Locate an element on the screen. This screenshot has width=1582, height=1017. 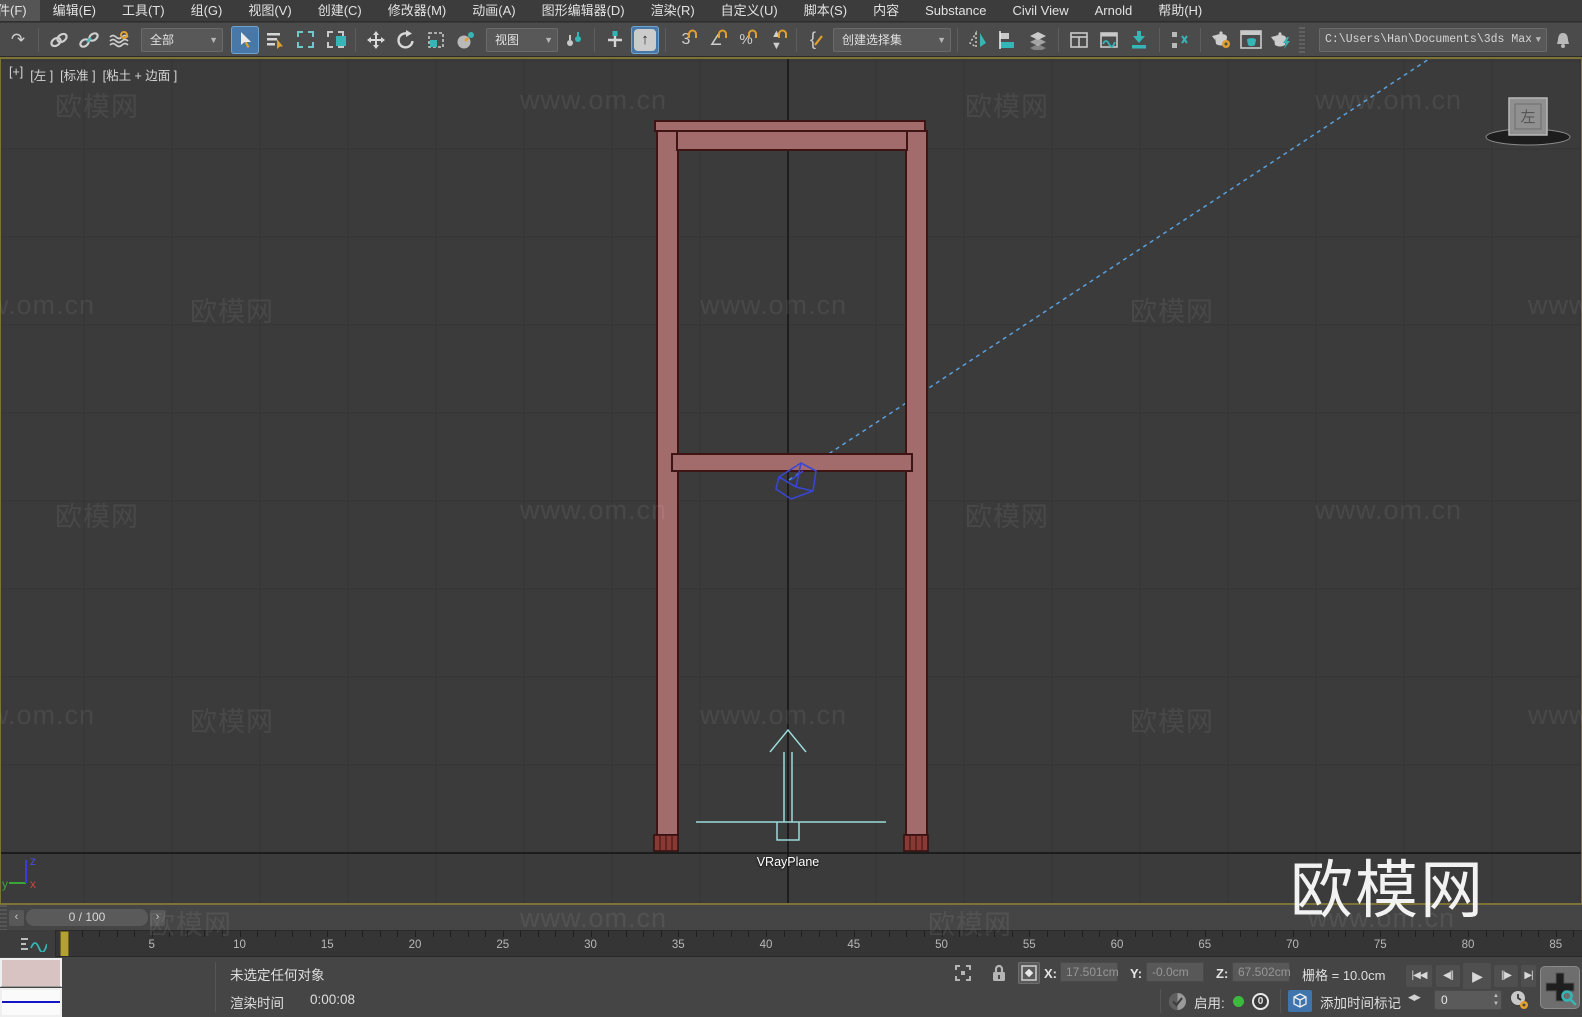
safe-frames-icon is located at coordinates (1177, 1001).